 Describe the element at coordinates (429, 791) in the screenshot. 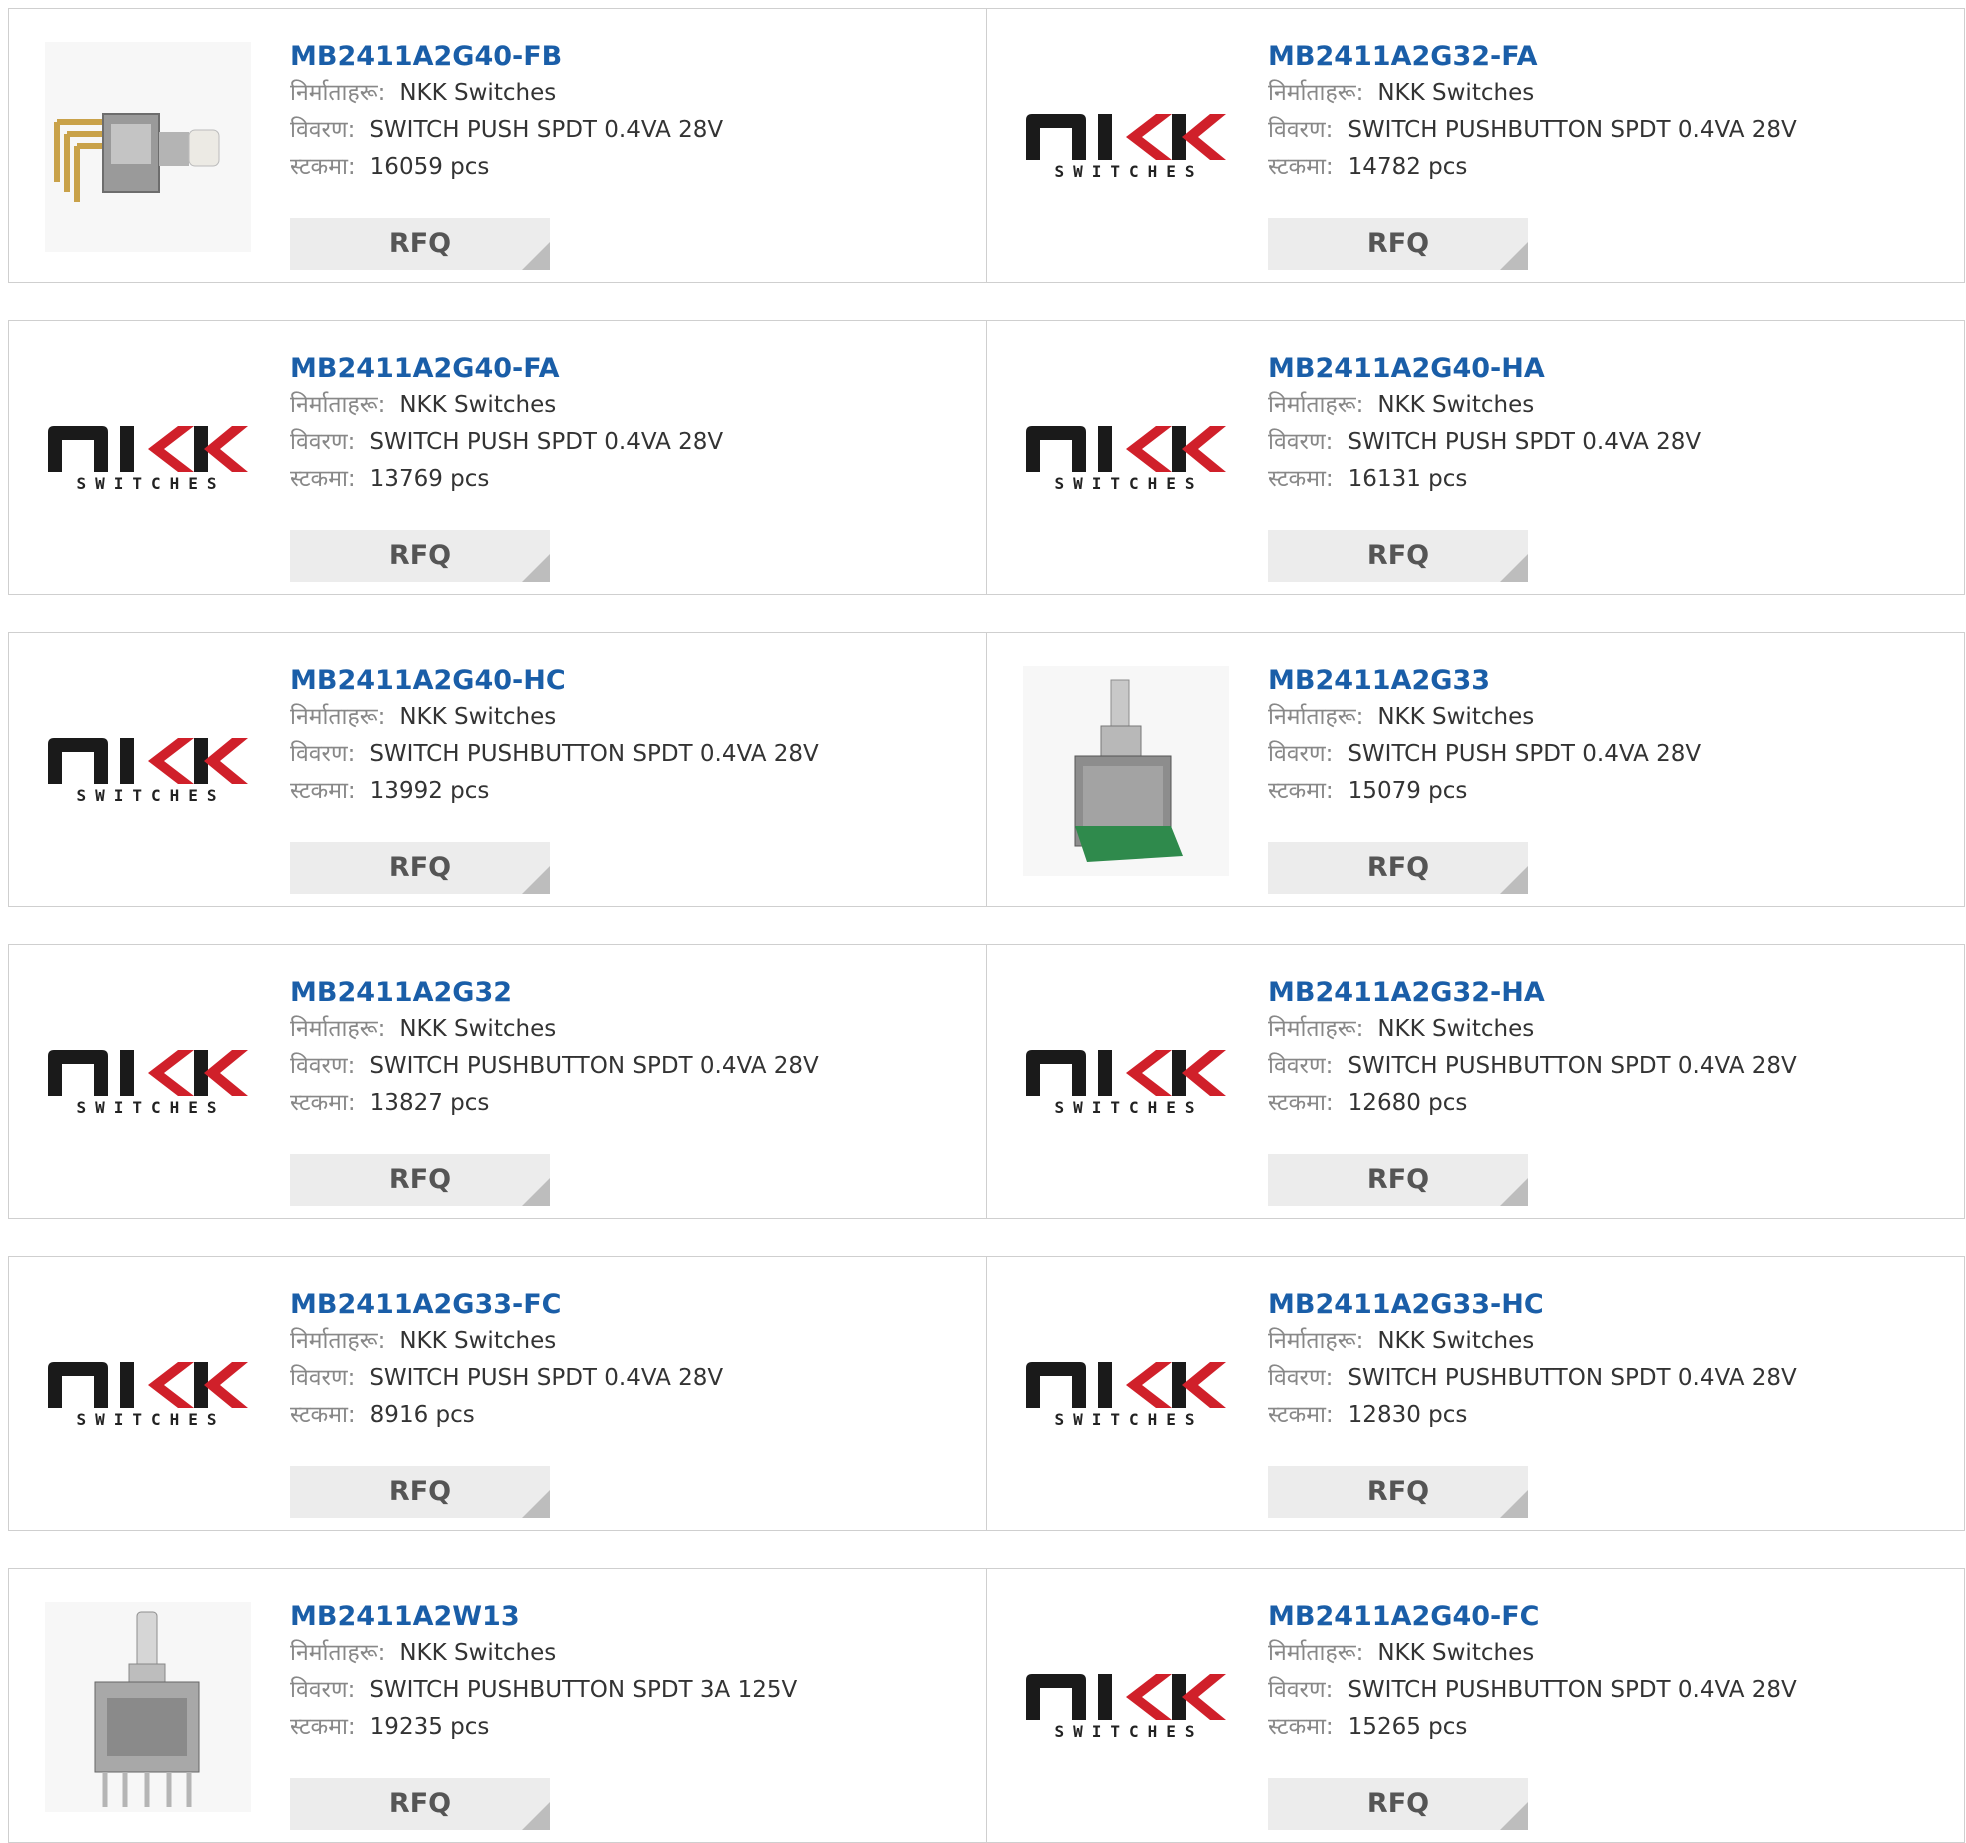

I see `stock-value: 13992 pcs` at that location.